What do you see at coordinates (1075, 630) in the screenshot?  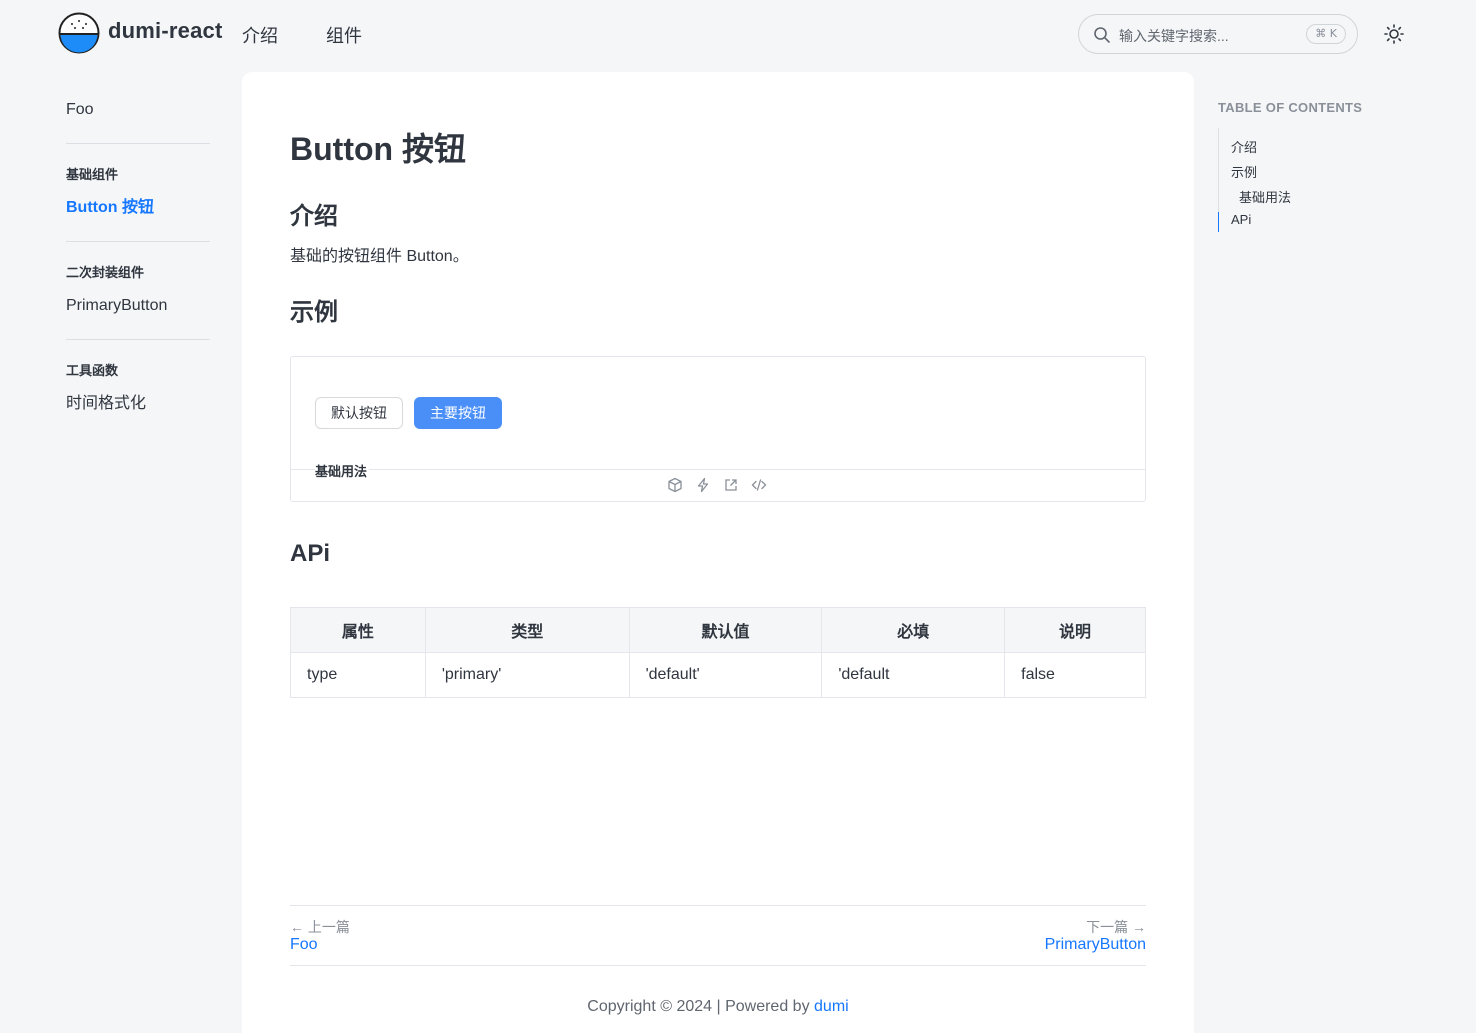 I see `table-header-cell: 说明` at bounding box center [1075, 630].